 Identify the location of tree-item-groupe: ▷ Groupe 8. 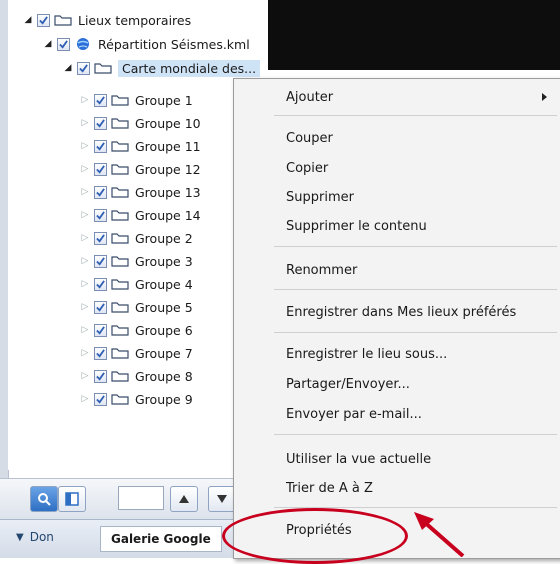
(136, 376).